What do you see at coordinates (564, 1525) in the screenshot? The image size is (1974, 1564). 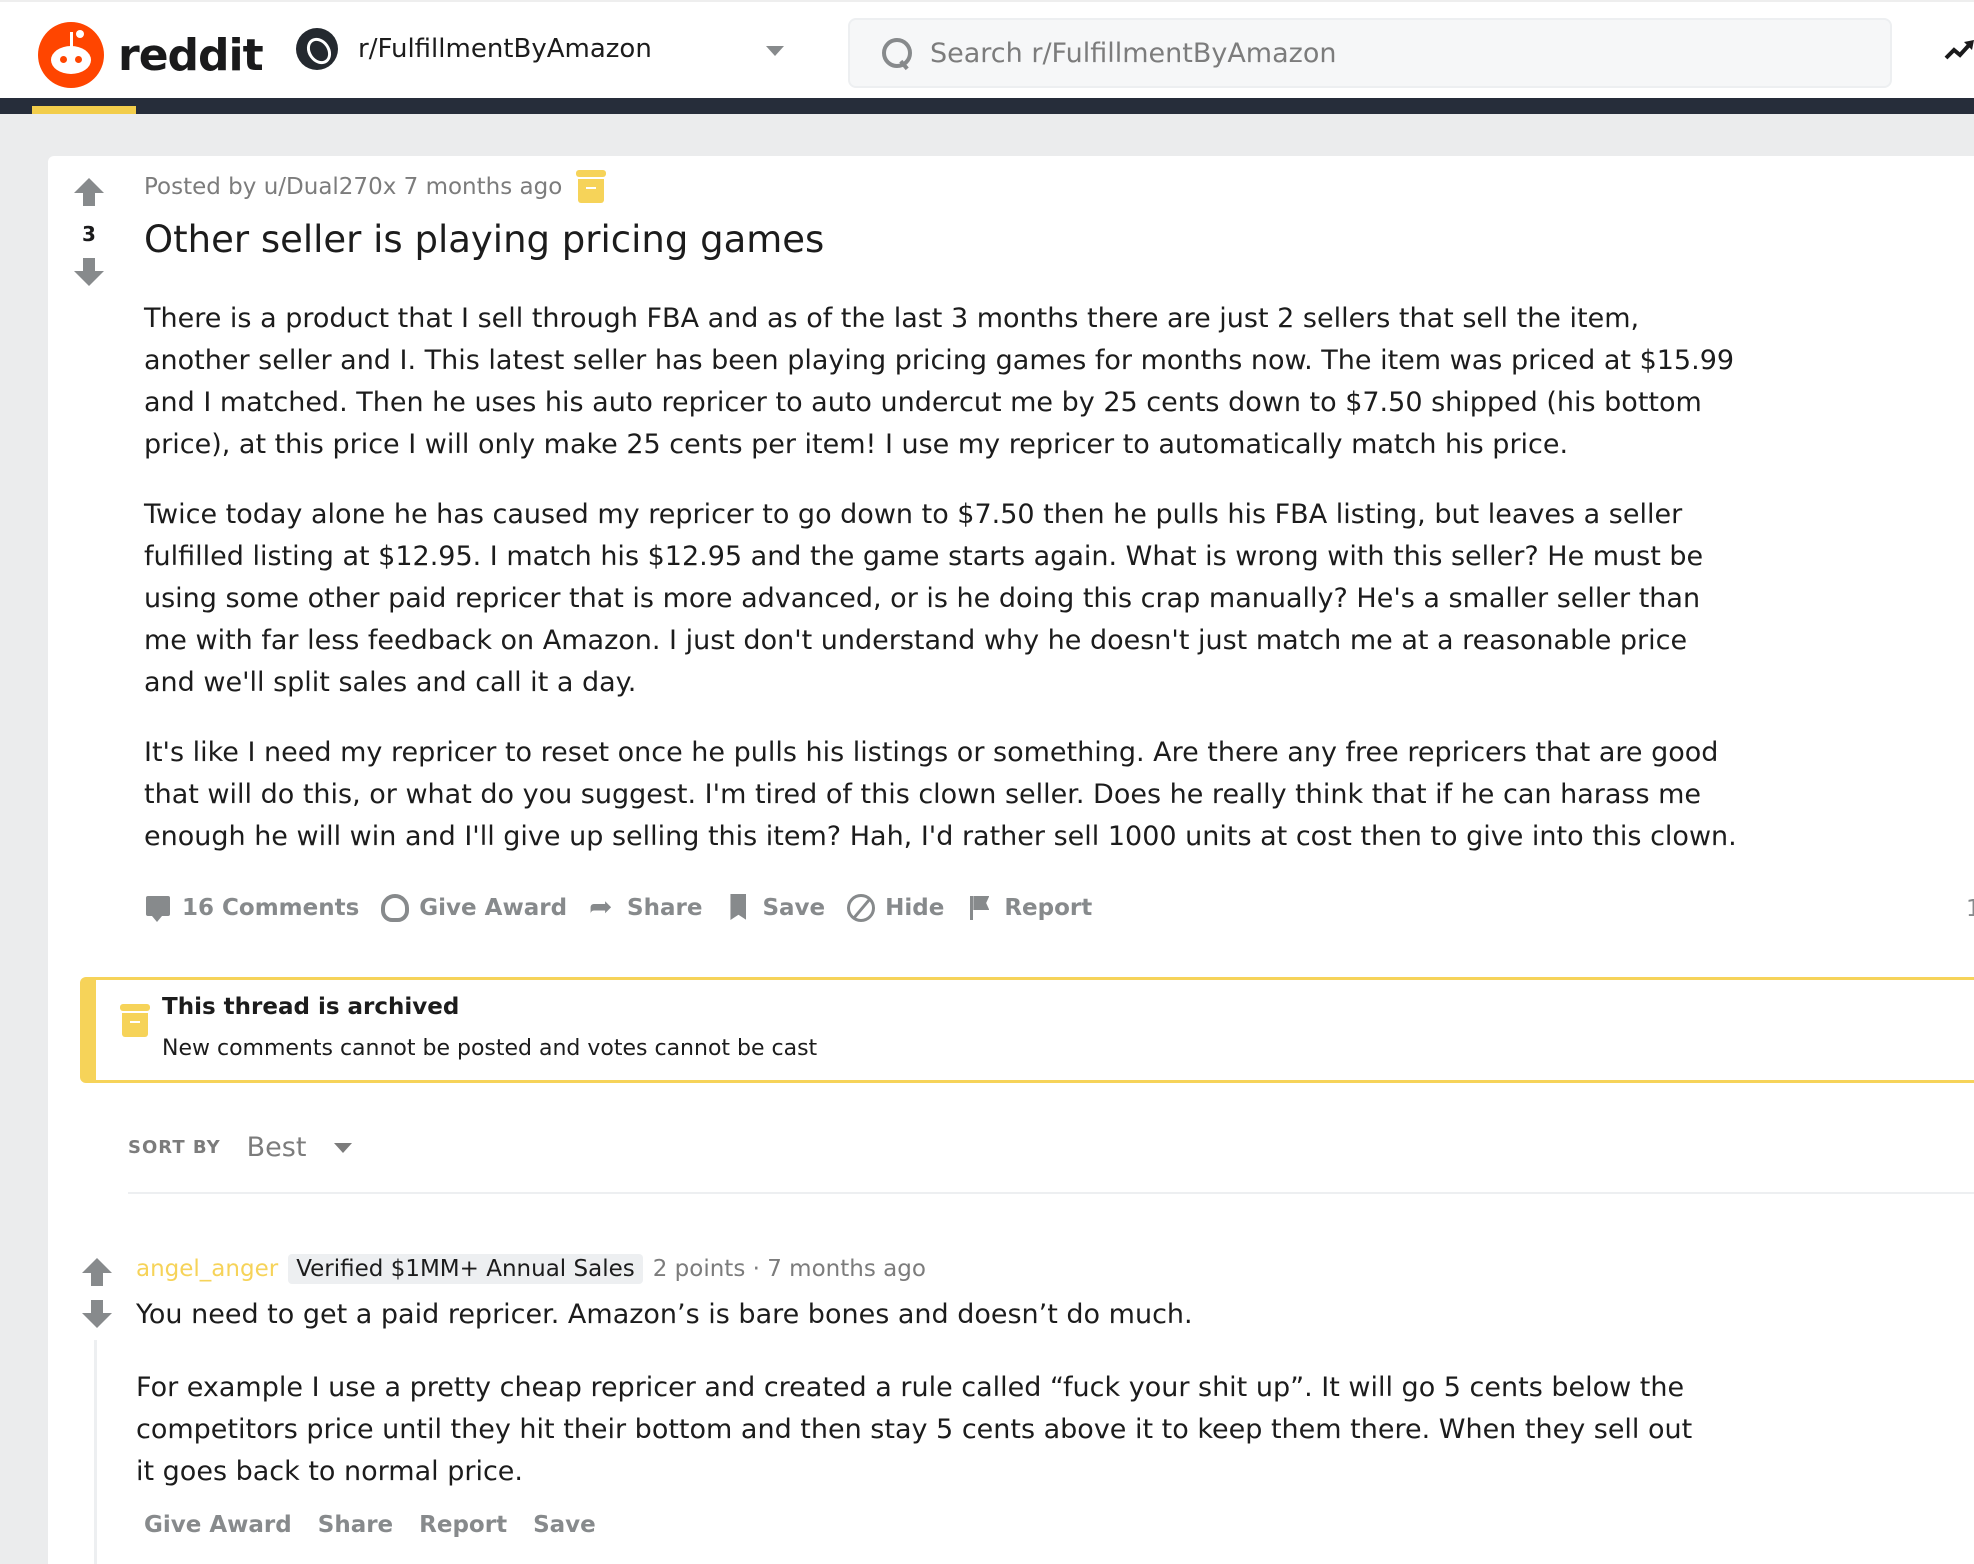 I see `comment-save-button: Save` at bounding box center [564, 1525].